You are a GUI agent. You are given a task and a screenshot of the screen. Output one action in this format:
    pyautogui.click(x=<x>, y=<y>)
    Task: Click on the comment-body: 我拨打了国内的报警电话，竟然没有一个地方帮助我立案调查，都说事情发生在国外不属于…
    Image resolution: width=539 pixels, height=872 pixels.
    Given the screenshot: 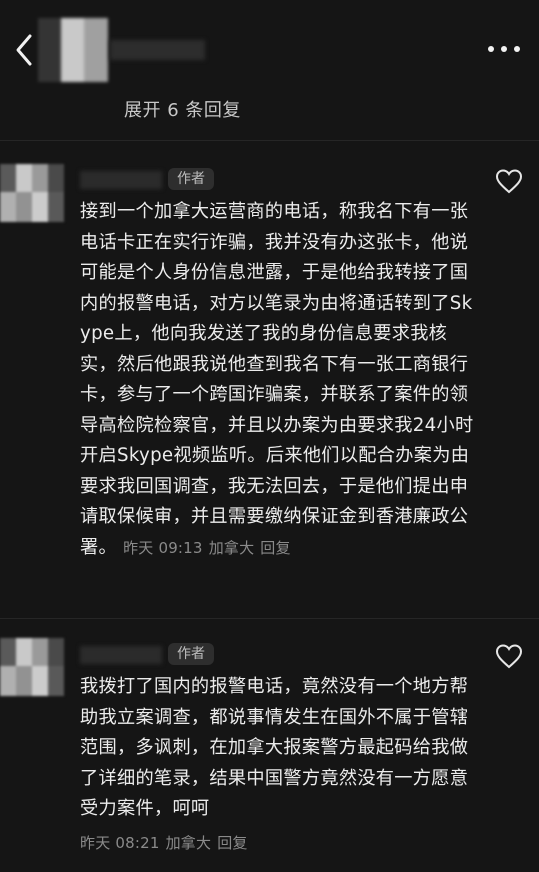 What is the action you would take?
    pyautogui.click(x=280, y=748)
    